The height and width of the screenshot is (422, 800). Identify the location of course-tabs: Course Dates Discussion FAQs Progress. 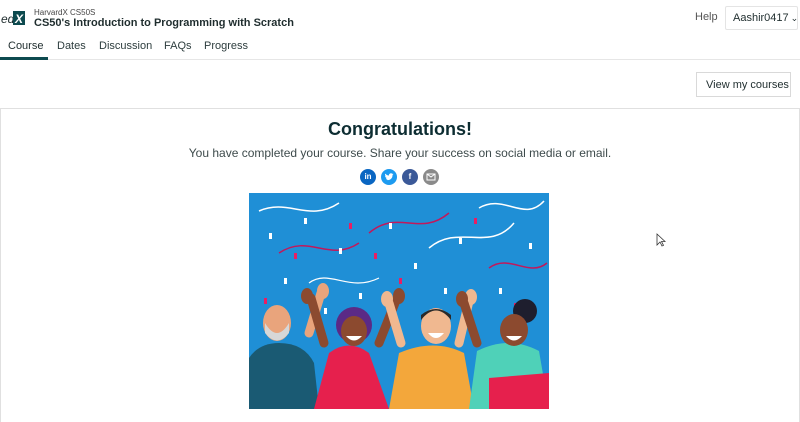
(400, 48).